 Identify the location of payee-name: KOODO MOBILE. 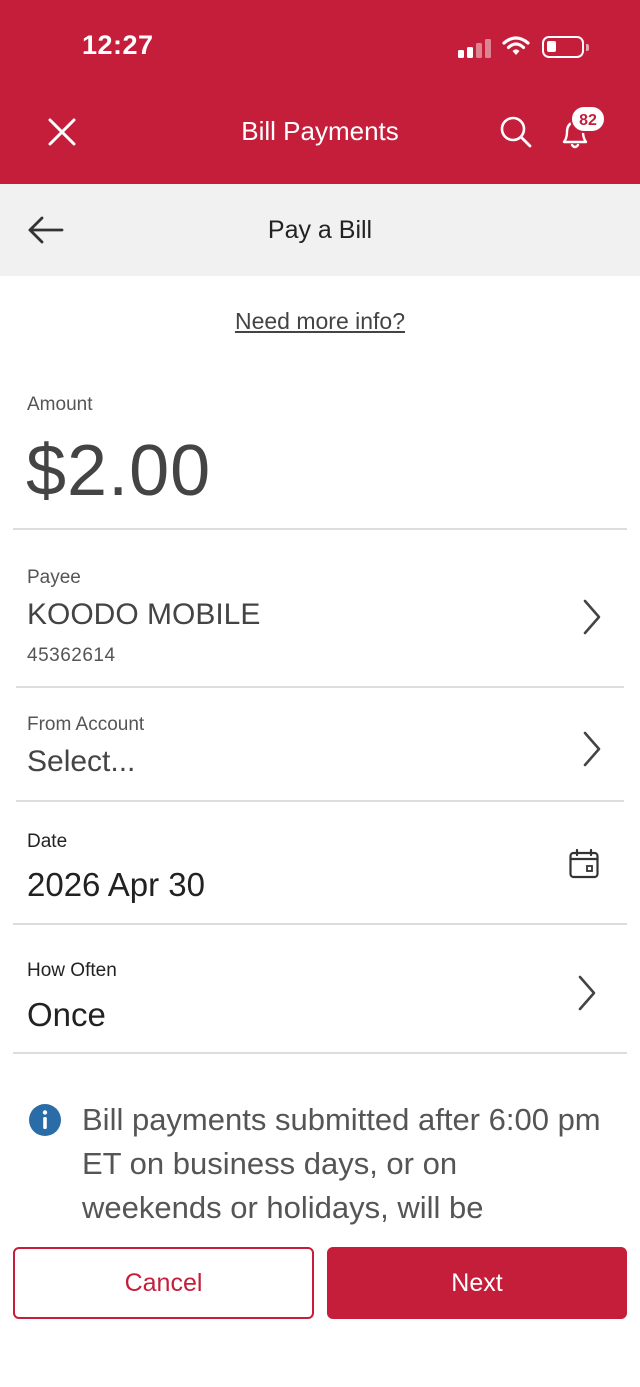
(144, 614).